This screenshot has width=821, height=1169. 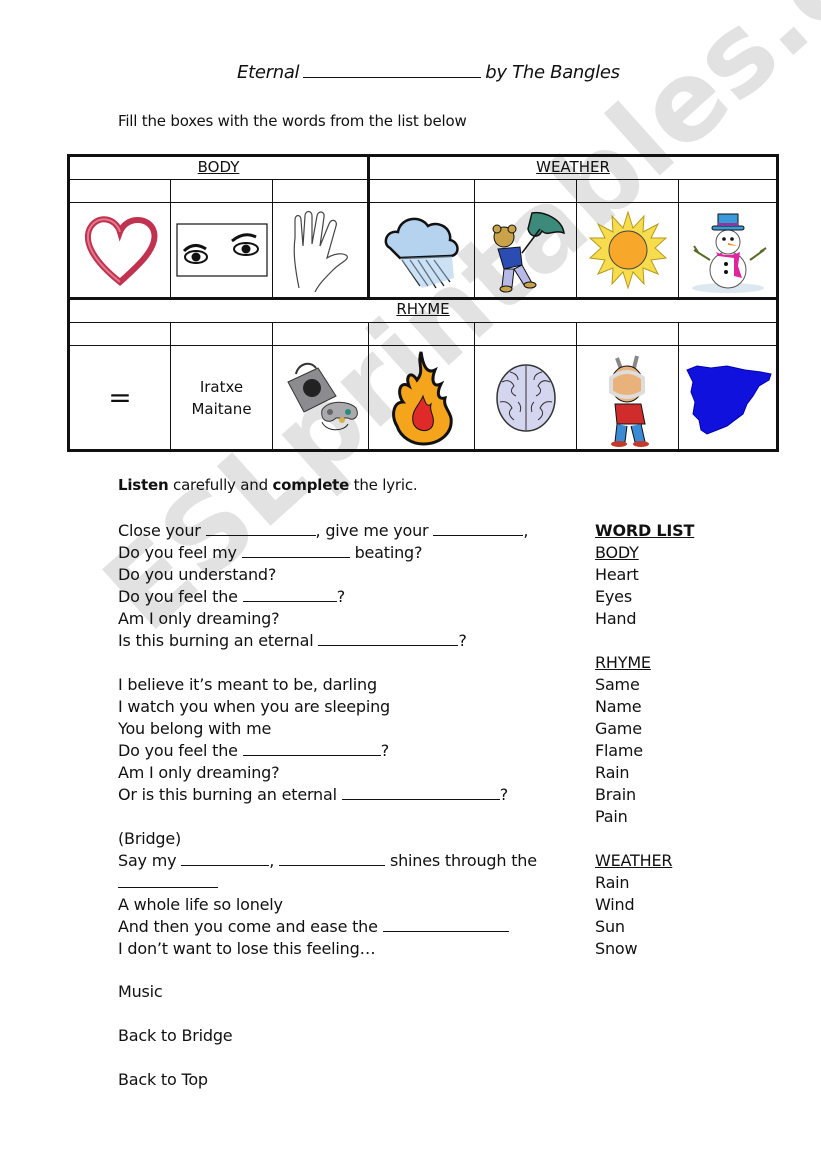 What do you see at coordinates (218, 640) in the screenshot?
I see `lyric-text: Is this burning an eternal` at bounding box center [218, 640].